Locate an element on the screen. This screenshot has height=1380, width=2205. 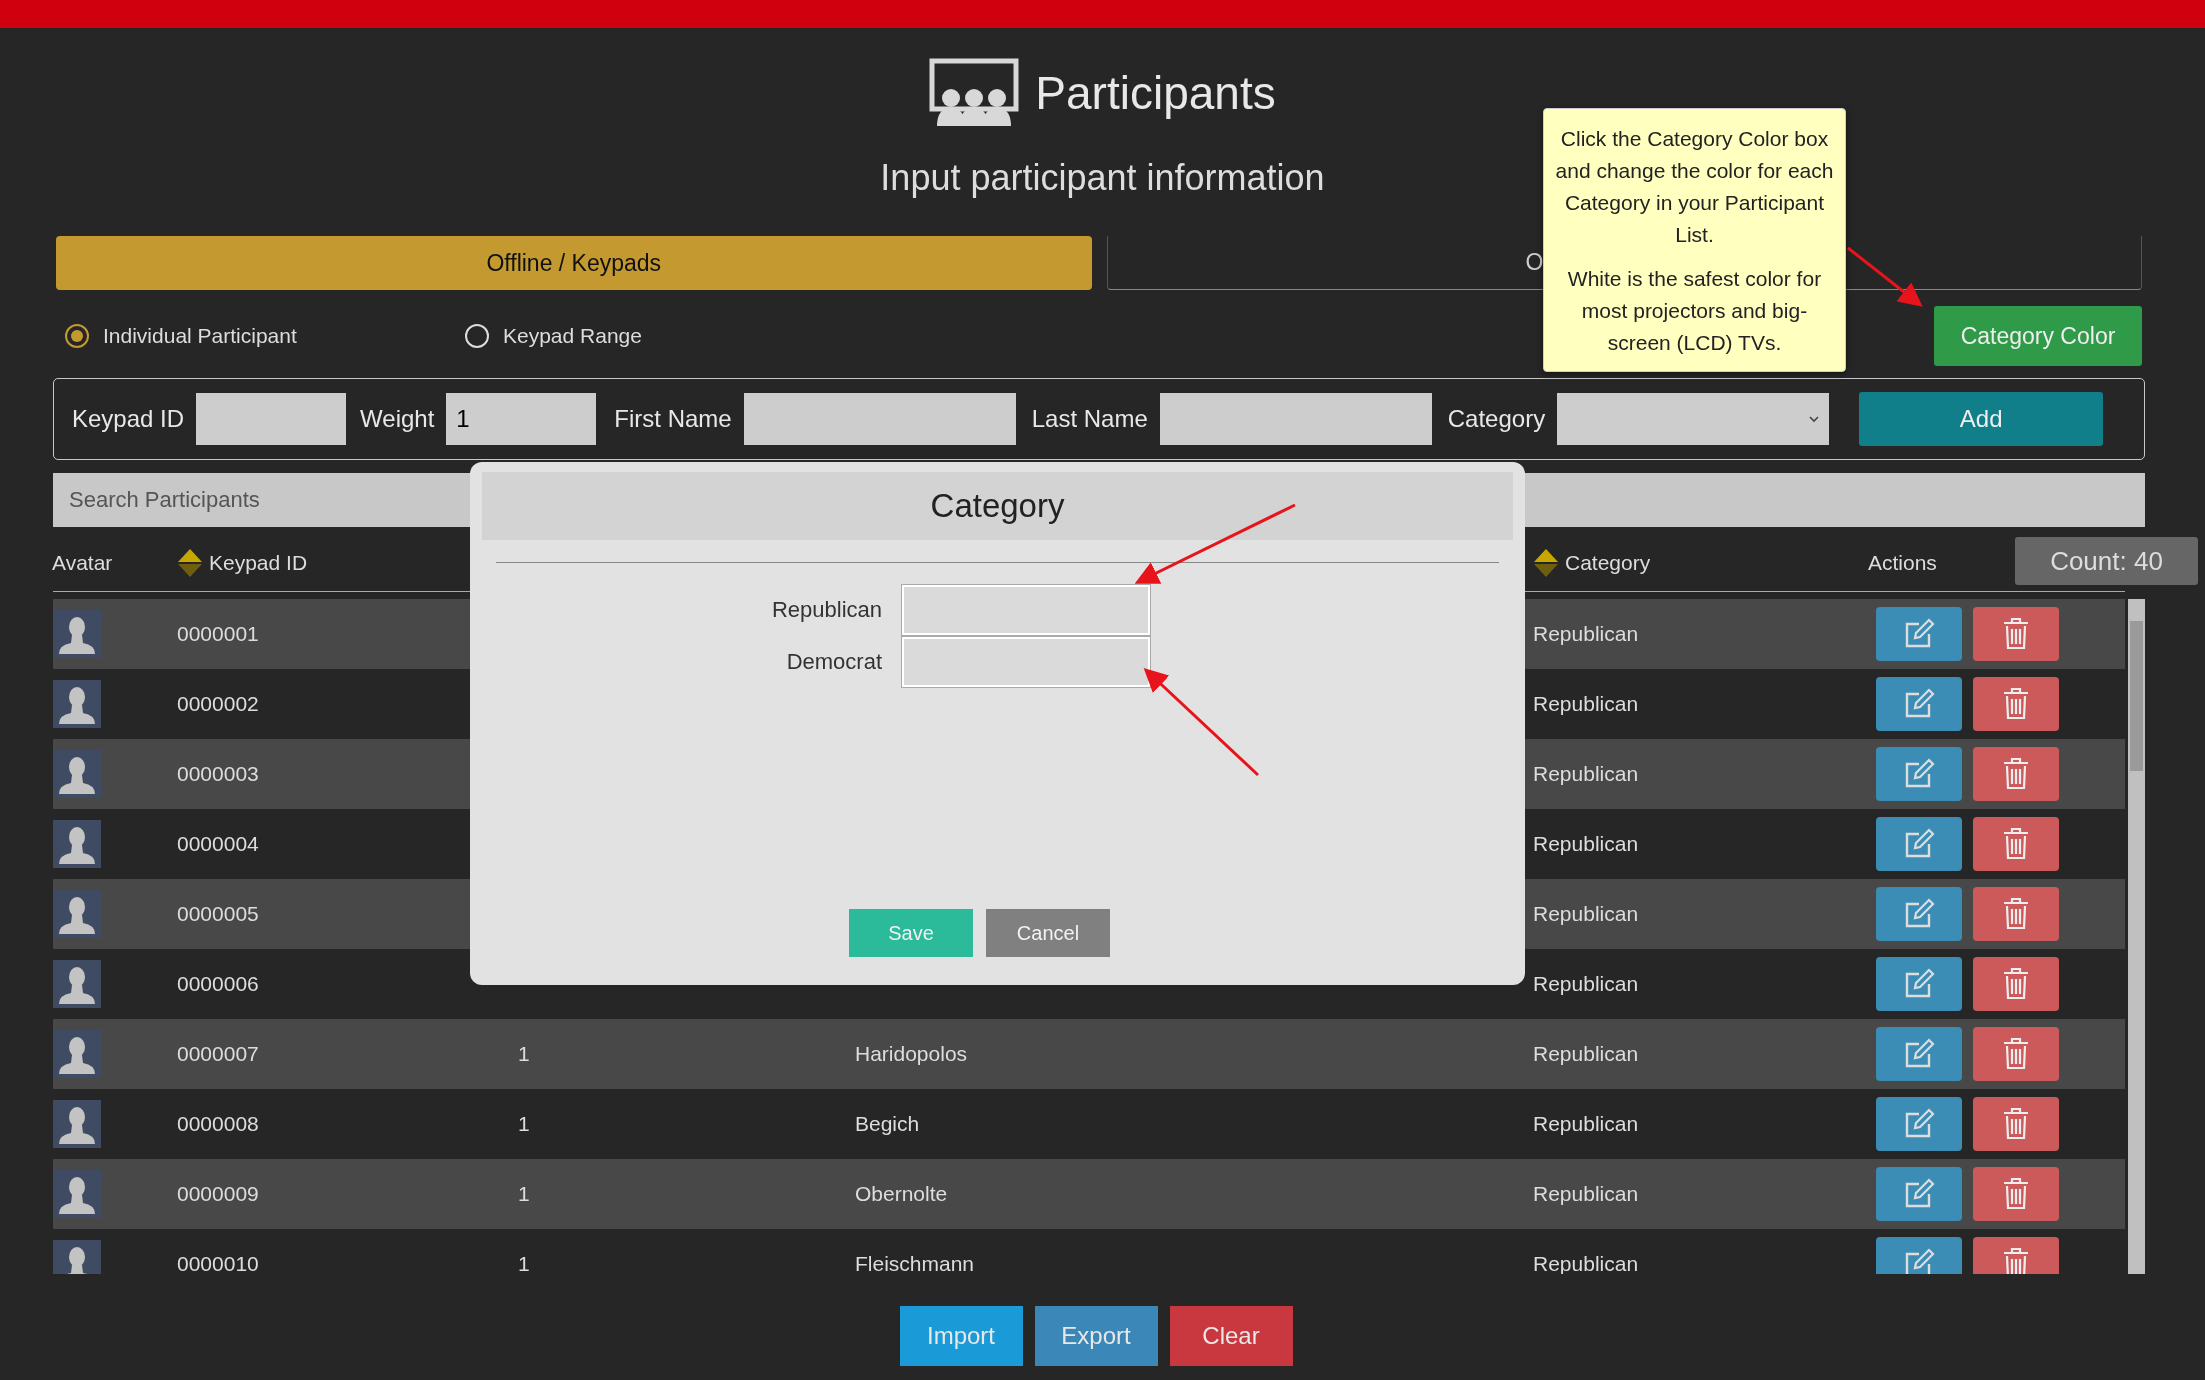
field-label: First Name is located at coordinates (673, 419).